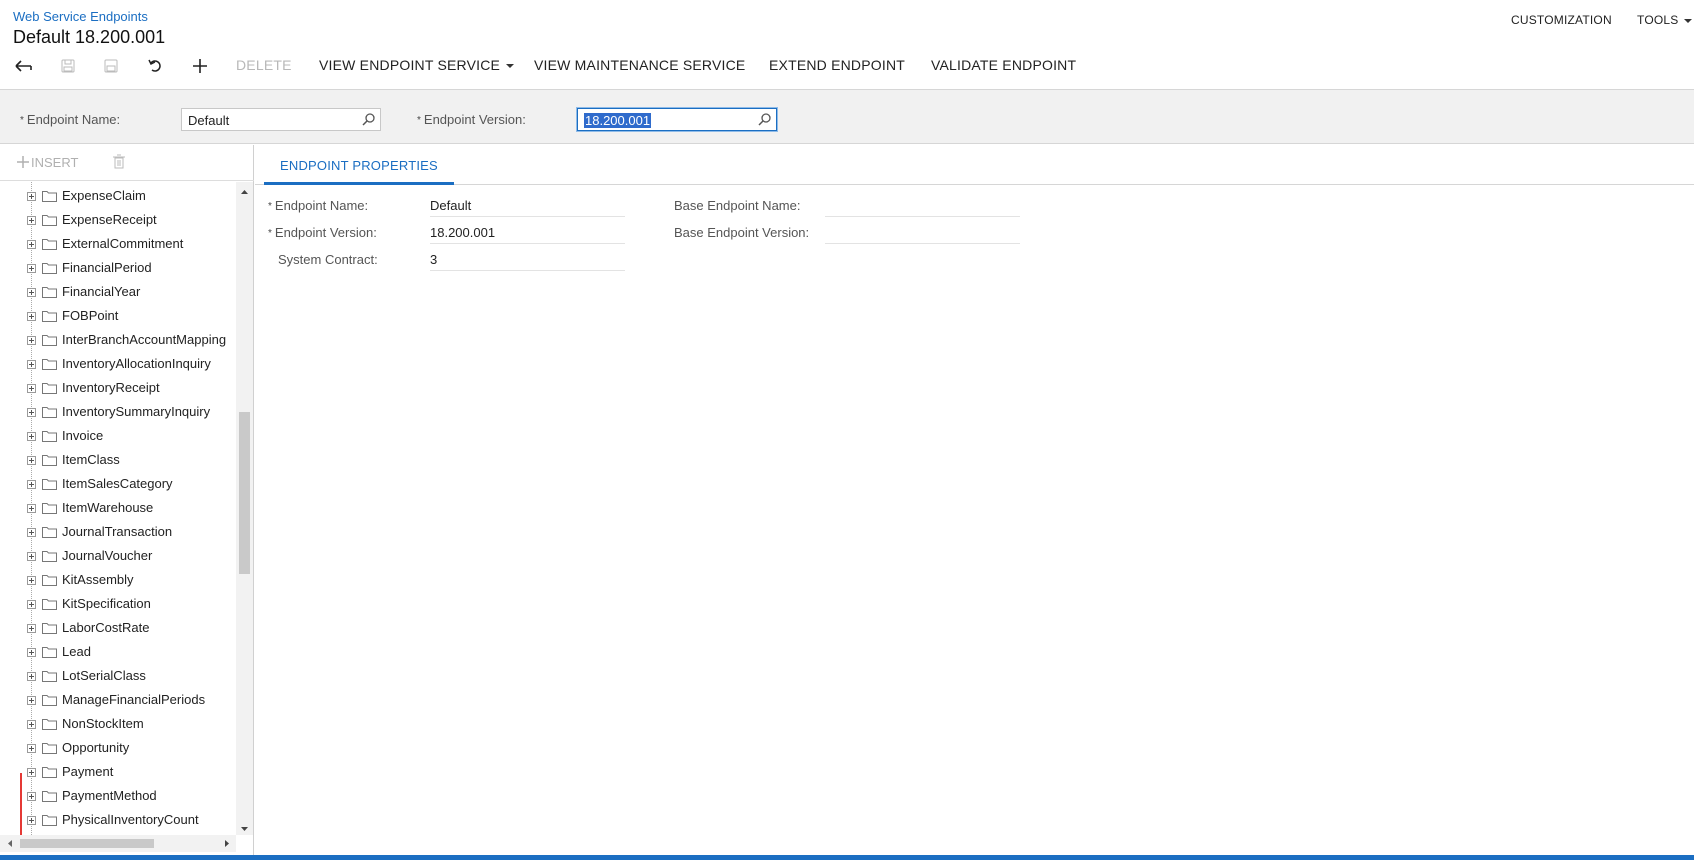 This screenshot has height=860, width=1694. I want to click on tree-item: Lead, so click(118, 652).